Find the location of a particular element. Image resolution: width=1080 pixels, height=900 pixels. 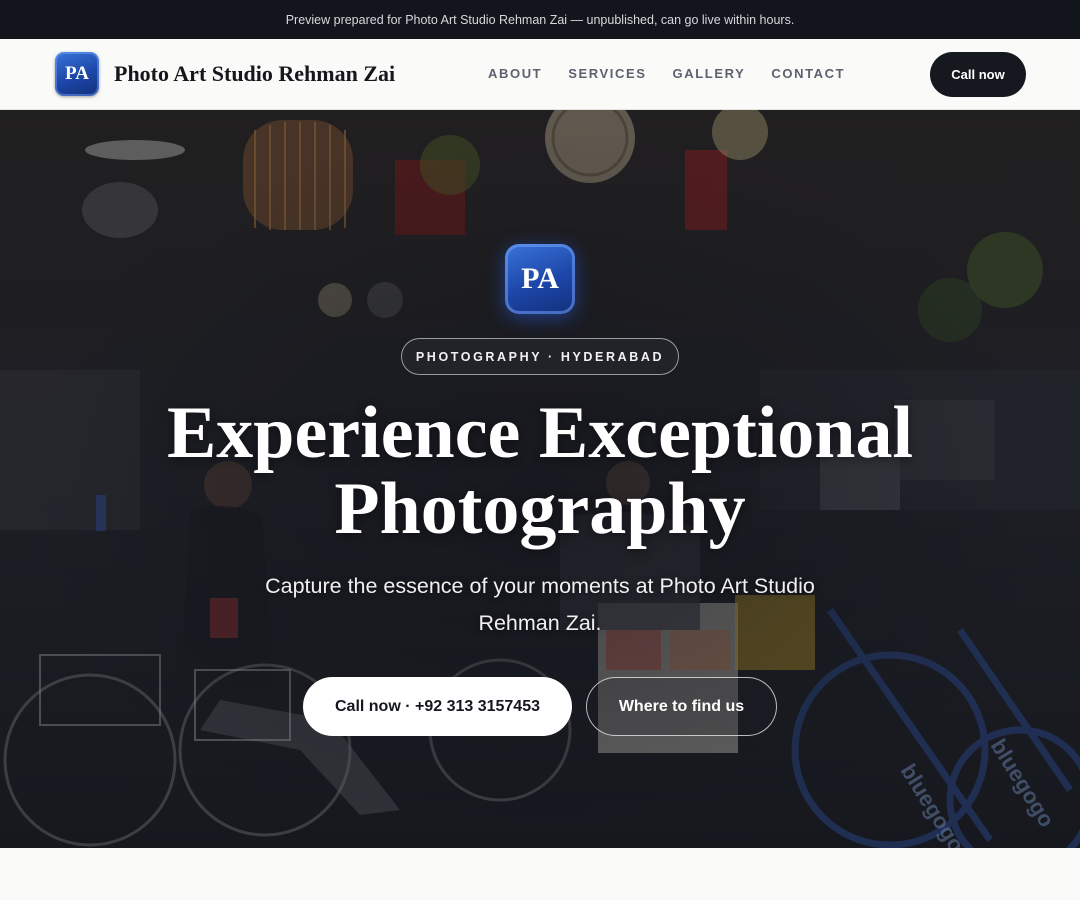

logo-badge: PA is located at coordinates (77, 74).